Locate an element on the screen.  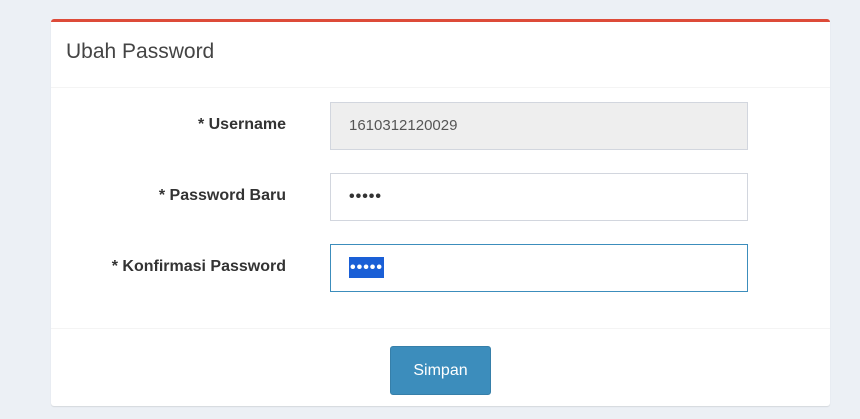
new-password-row: * Password Baru ••••• is located at coordinates (440, 197).